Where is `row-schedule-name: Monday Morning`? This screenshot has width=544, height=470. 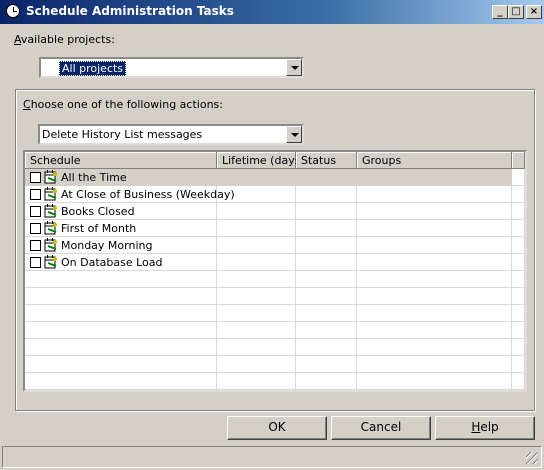 row-schedule-name: Monday Morning is located at coordinates (107, 245).